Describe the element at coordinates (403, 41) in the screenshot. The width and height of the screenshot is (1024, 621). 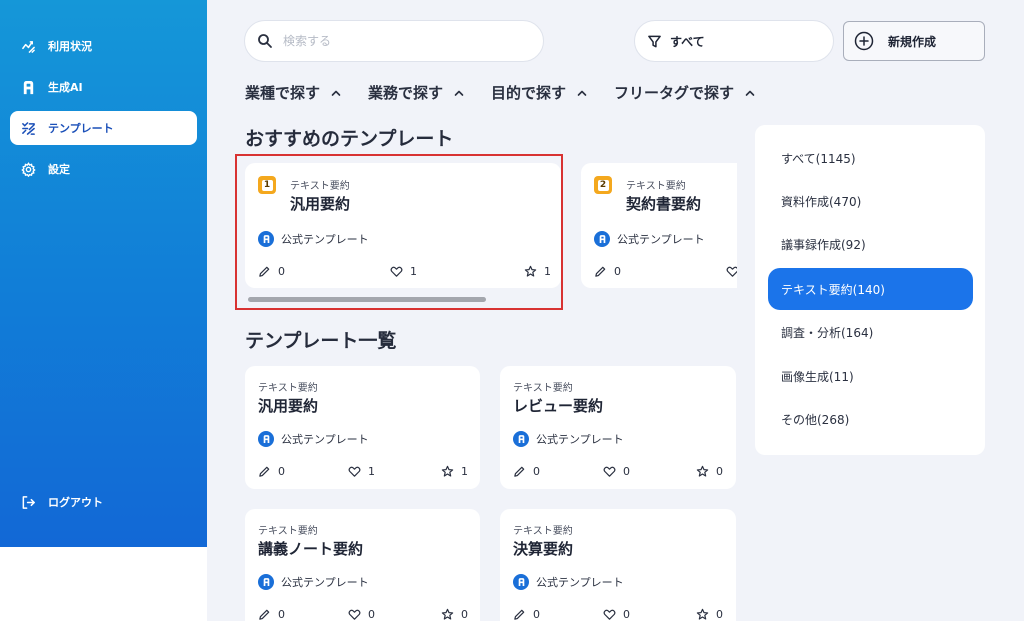
I see `search-input` at that location.